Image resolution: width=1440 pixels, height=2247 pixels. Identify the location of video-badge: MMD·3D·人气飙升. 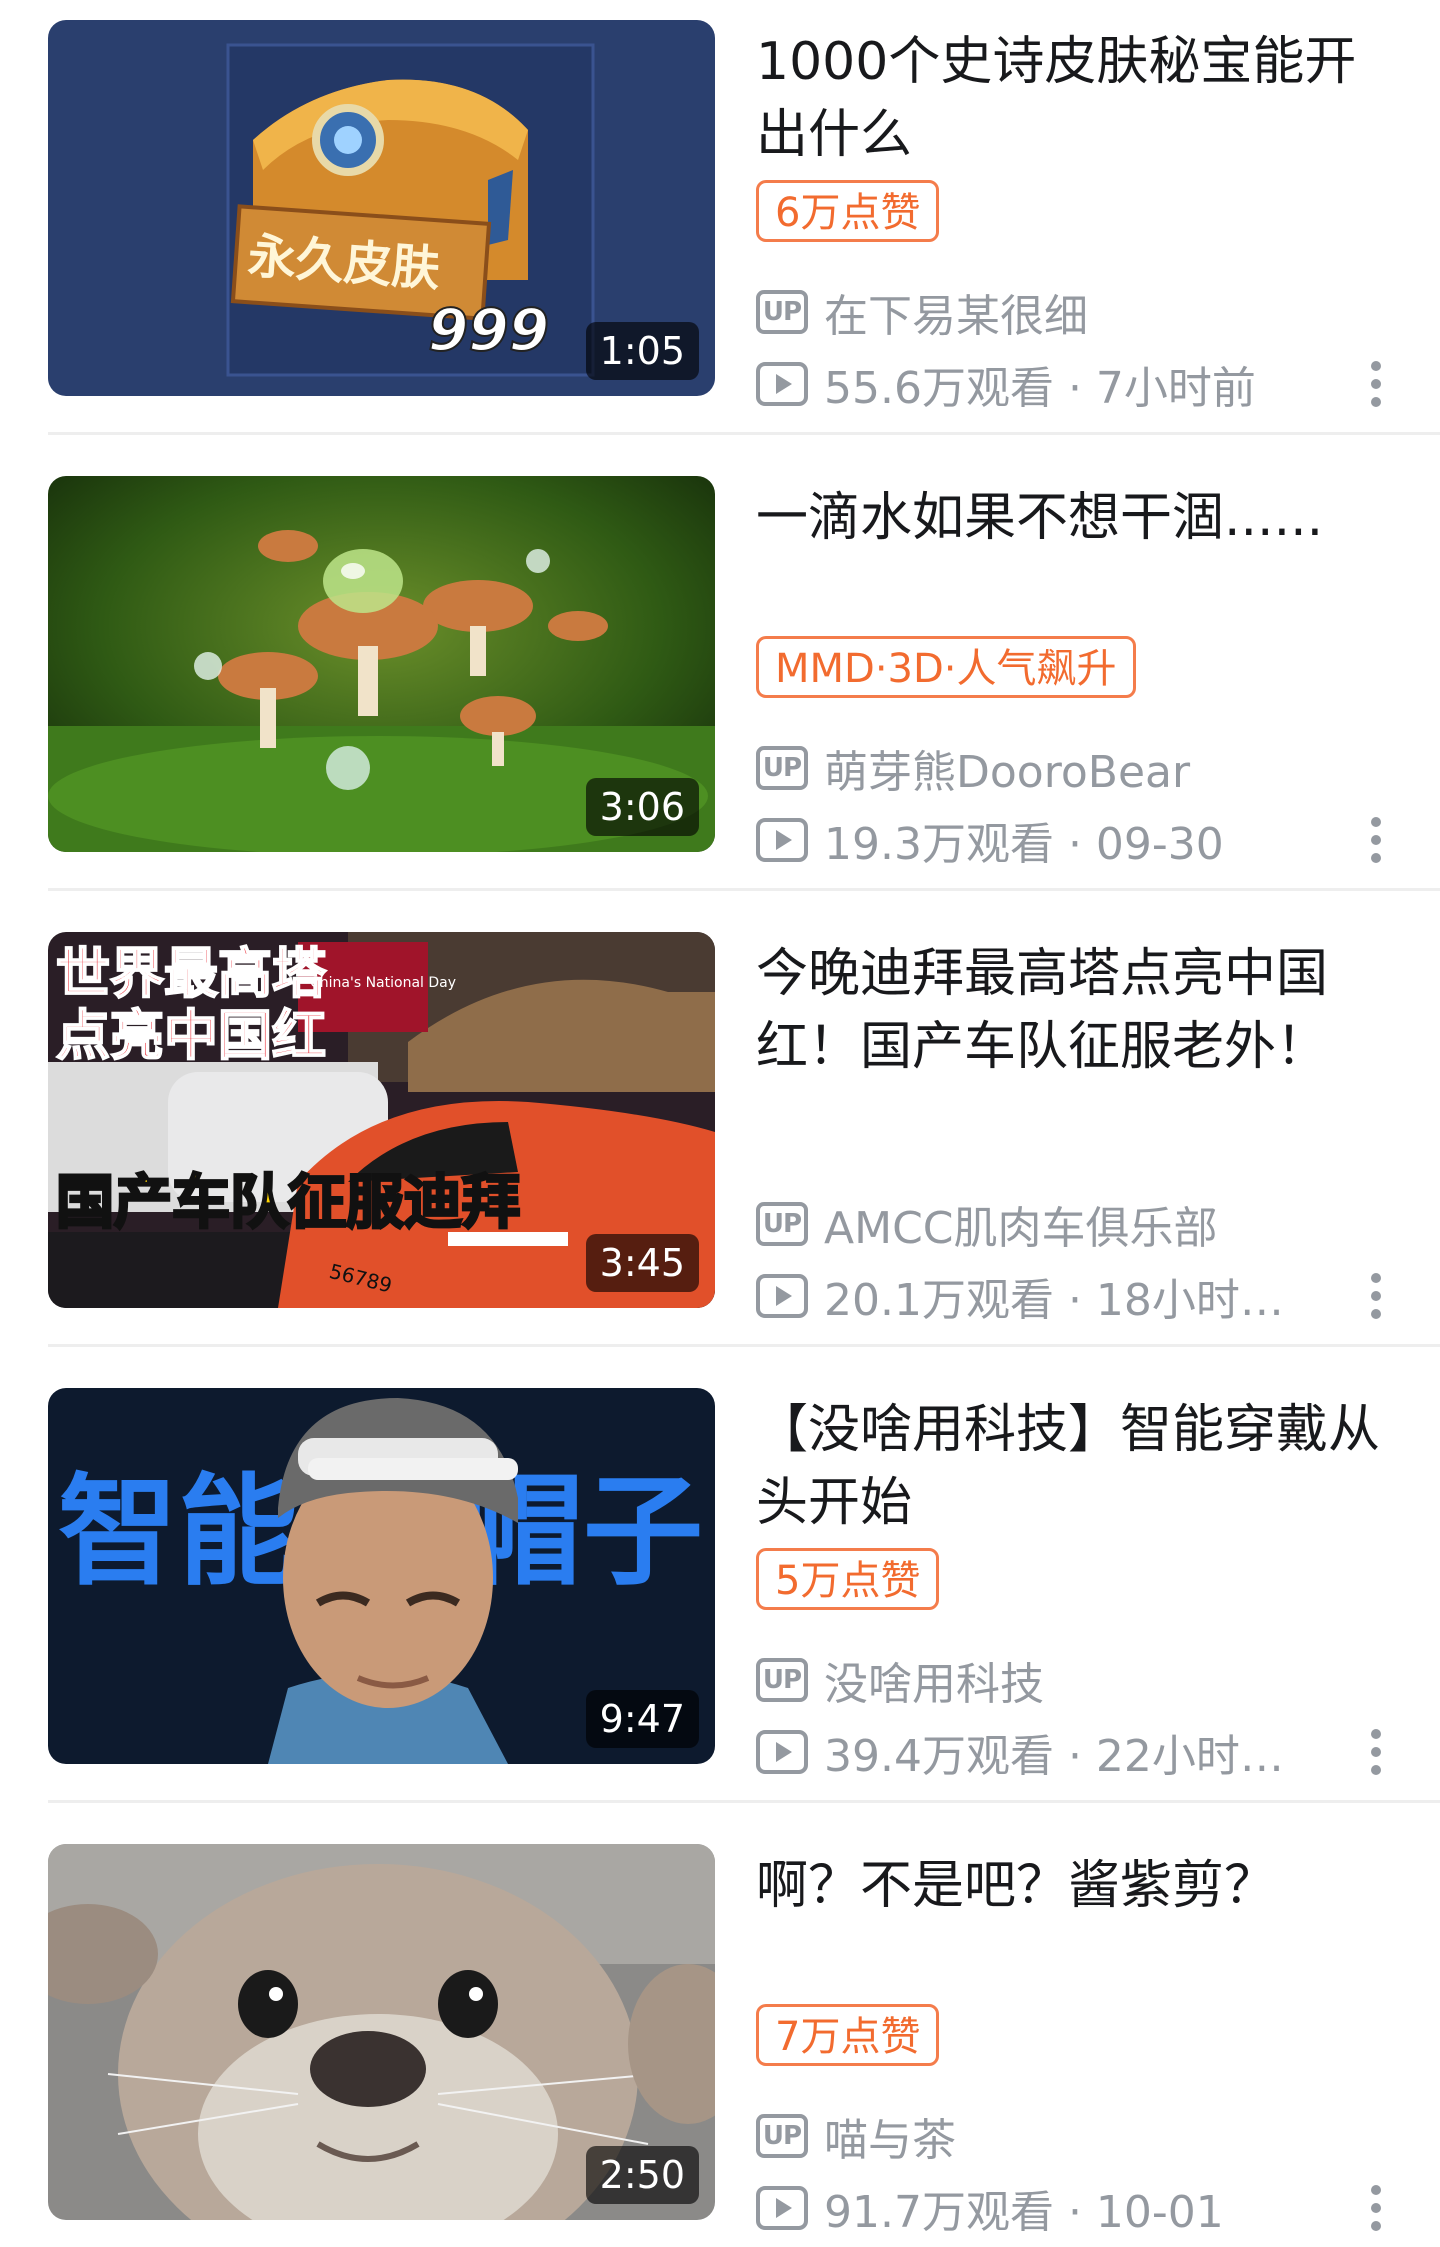
(946, 667).